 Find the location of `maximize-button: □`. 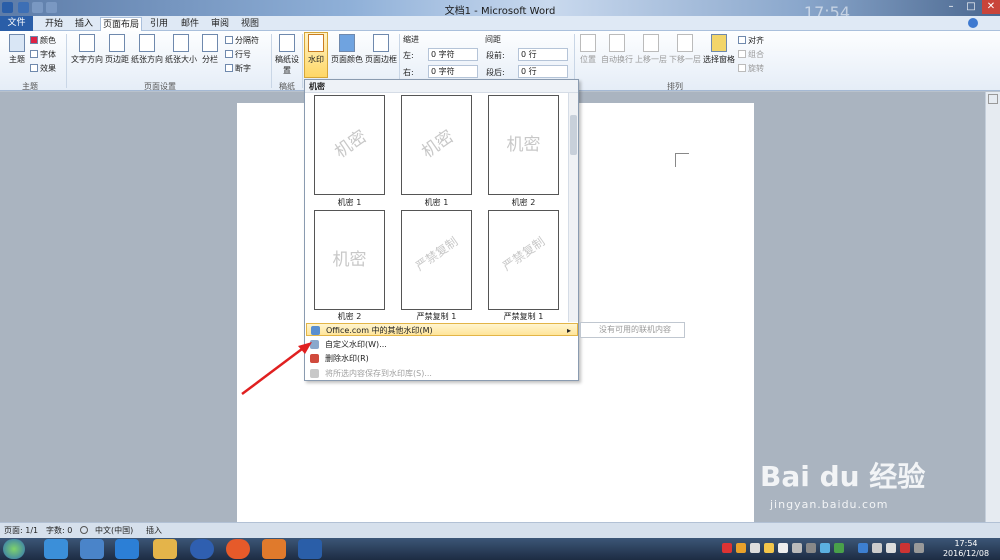

maximize-button: □ is located at coordinates (971, 7).